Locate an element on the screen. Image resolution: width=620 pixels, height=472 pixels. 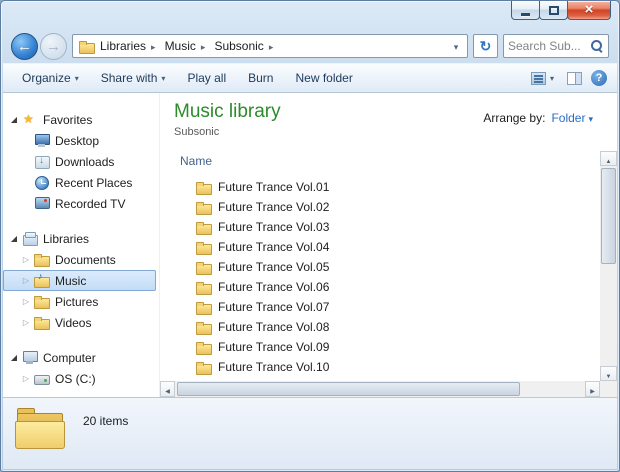
file-row: Future Trance Vol.07 is located at coordinates (386, 307).